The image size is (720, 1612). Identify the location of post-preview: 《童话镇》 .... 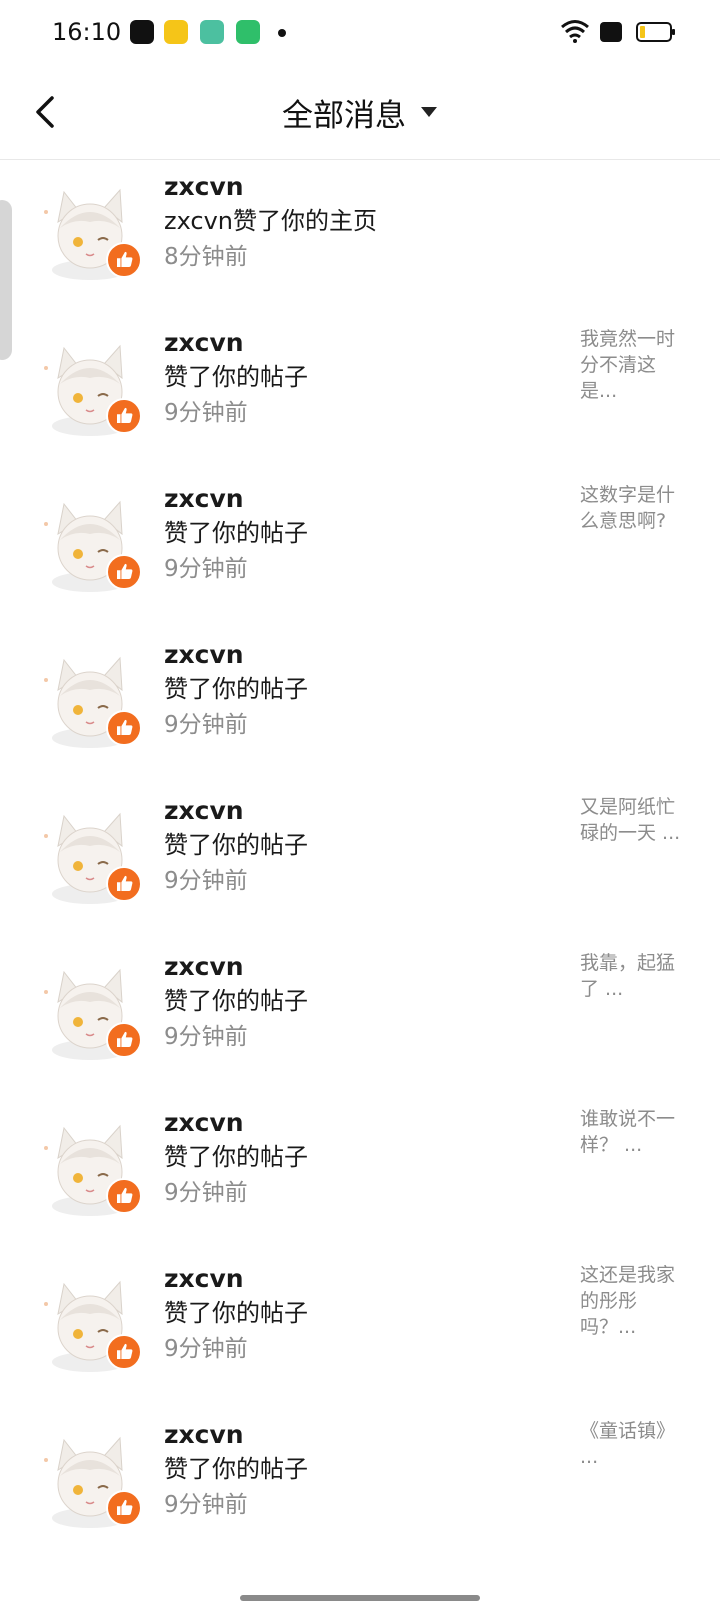
(633, 1444).